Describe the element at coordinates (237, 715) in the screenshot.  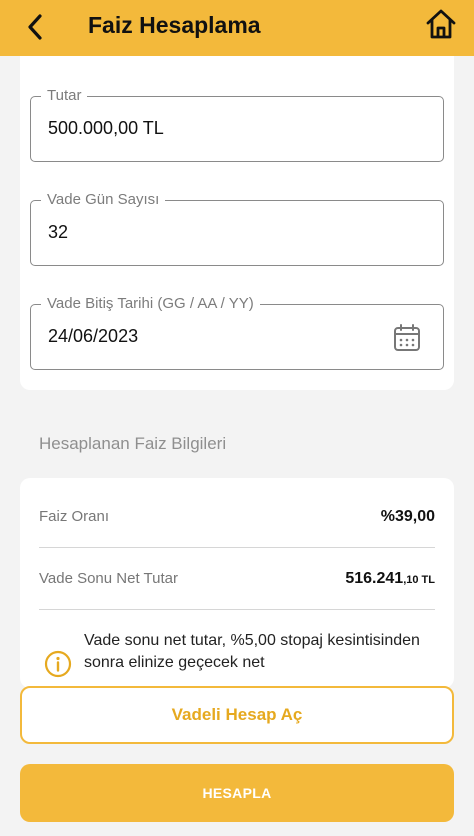
I see `open-term-account-button: Vadeli Hesap Aç` at that location.